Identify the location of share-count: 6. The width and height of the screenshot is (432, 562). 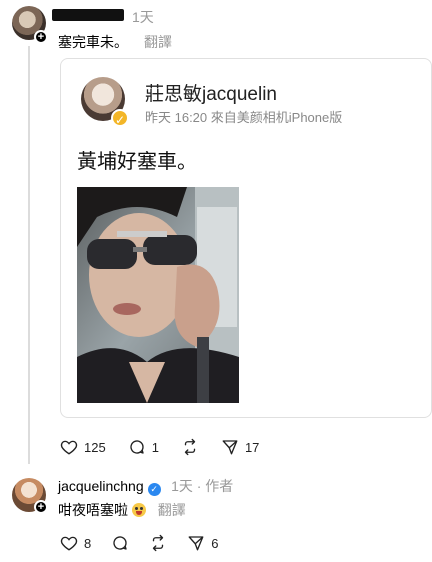
(215, 543).